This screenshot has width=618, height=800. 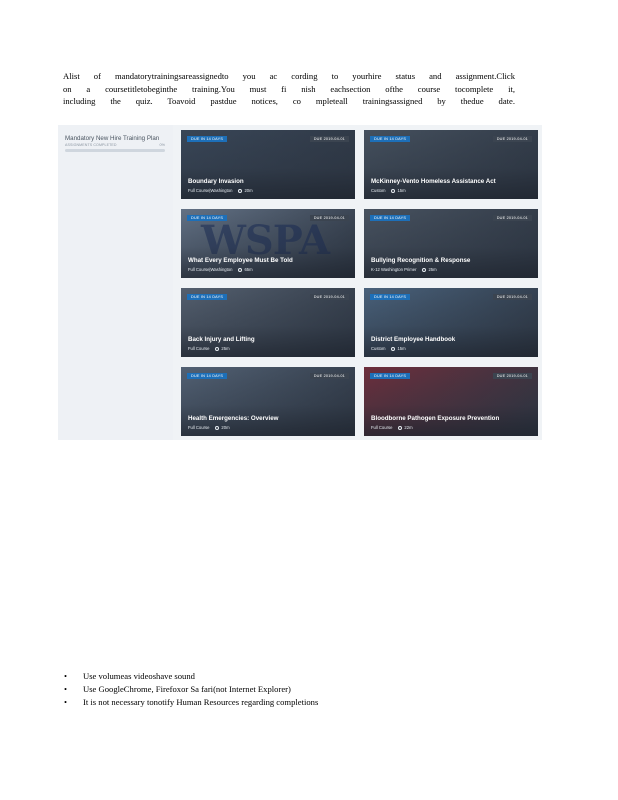 What do you see at coordinates (216, 181) in the screenshot?
I see `course-title-link: Boundary Invasion` at bounding box center [216, 181].